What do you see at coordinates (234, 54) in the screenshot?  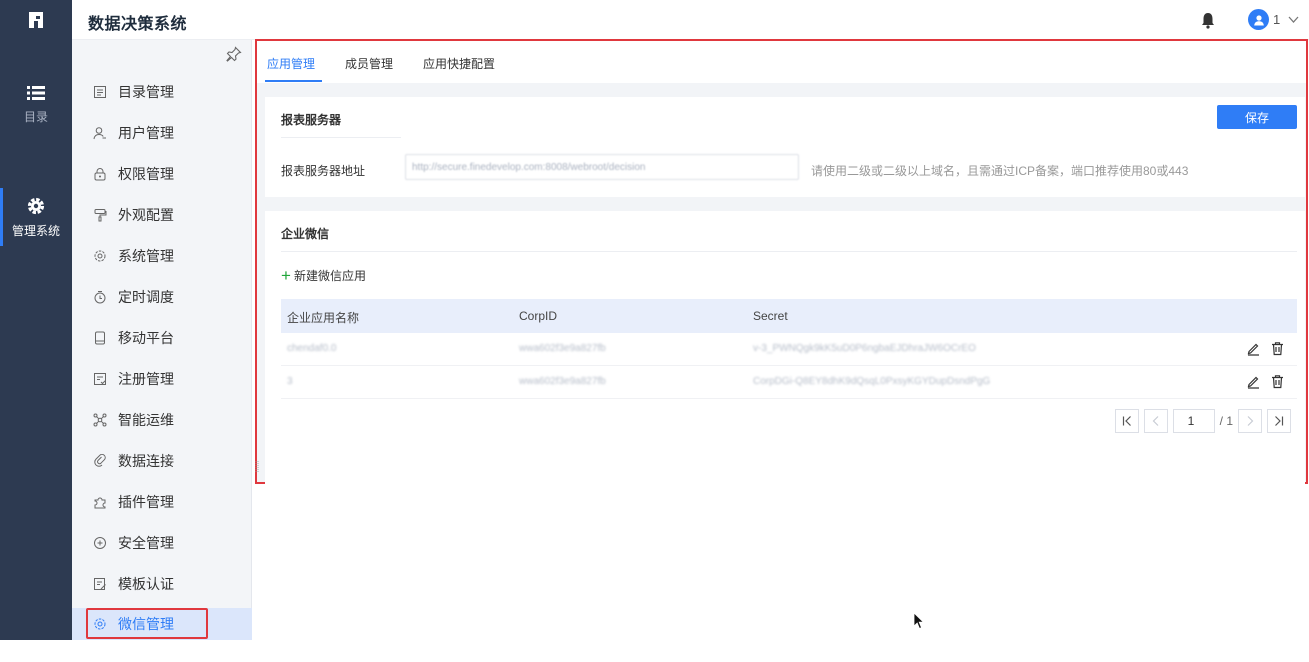 I see `pin-icon` at bounding box center [234, 54].